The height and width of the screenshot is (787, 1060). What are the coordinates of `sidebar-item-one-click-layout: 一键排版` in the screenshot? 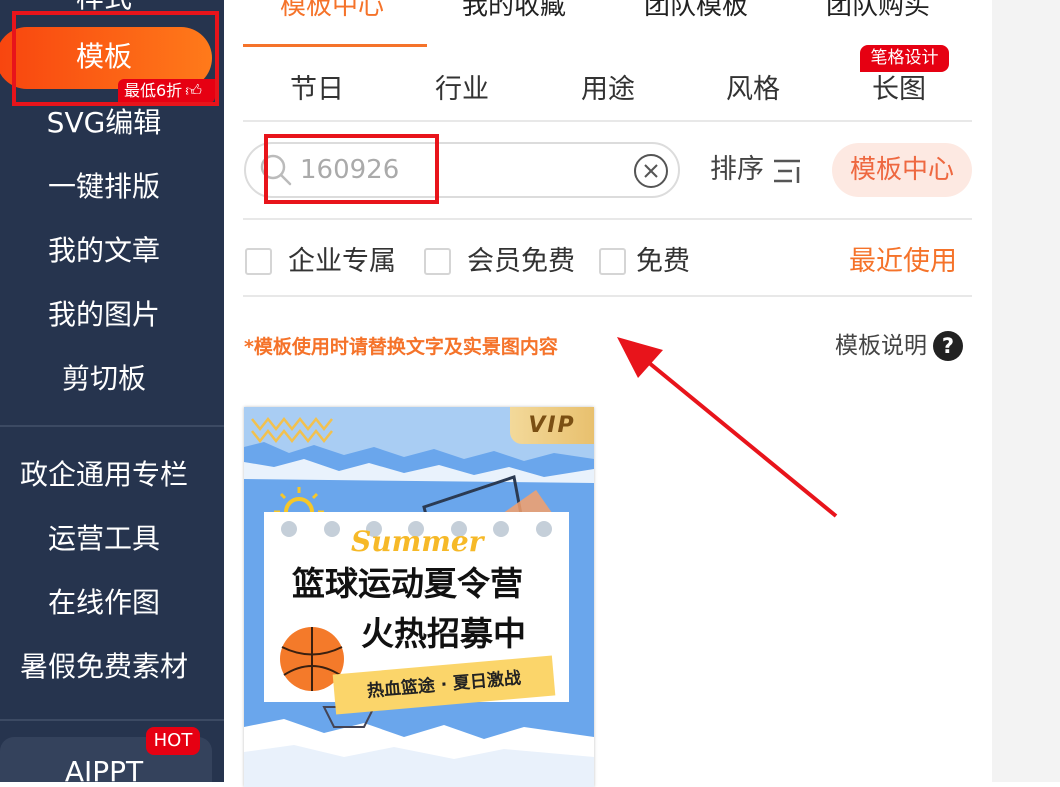 It's located at (104, 187).